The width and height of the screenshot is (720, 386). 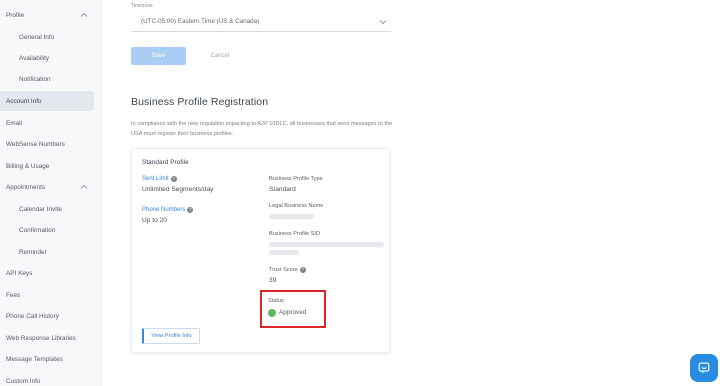 What do you see at coordinates (47, 187) in the screenshot?
I see `sidebar-item-appointments: Appointments` at bounding box center [47, 187].